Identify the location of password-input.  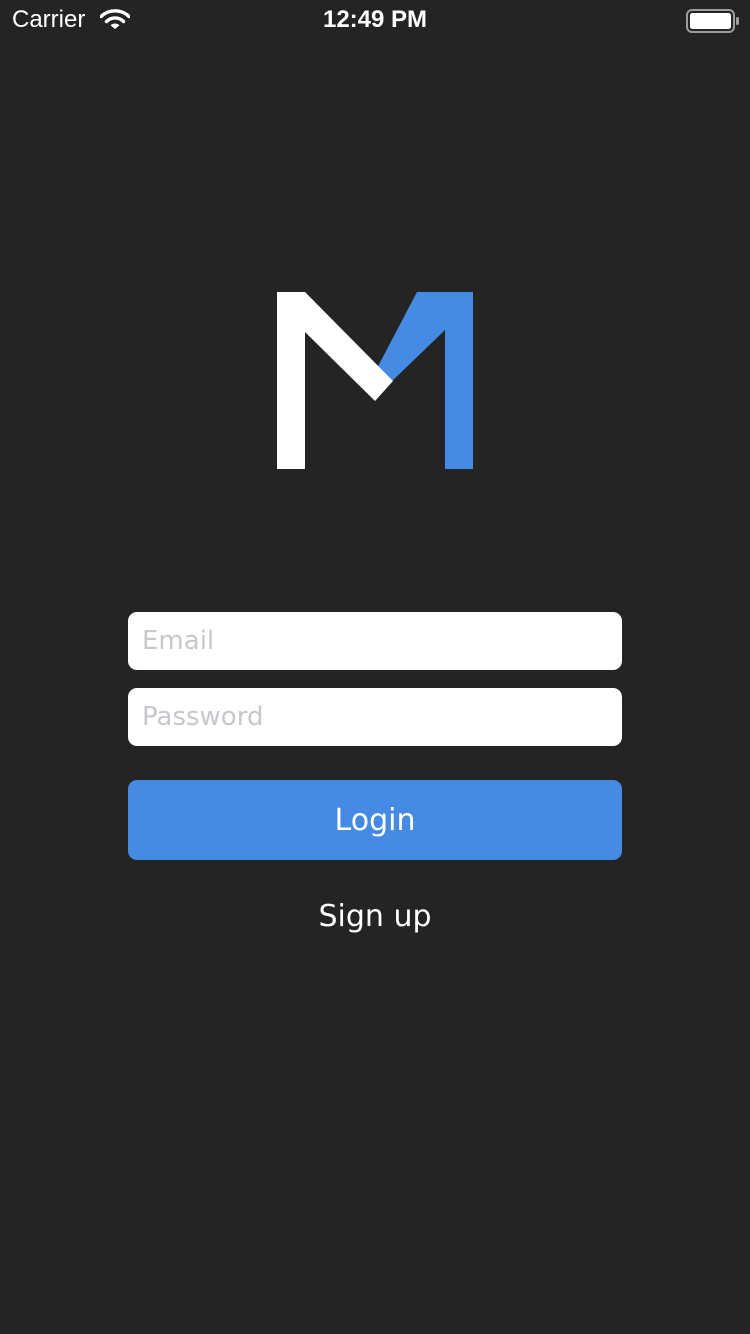
(375, 717).